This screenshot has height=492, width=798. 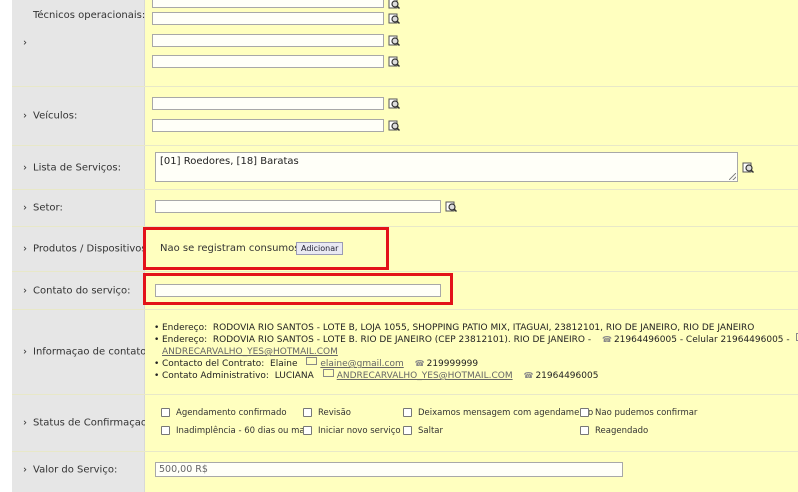 What do you see at coordinates (78, 208) in the screenshot?
I see `label-cell: › Setor:` at bounding box center [78, 208].